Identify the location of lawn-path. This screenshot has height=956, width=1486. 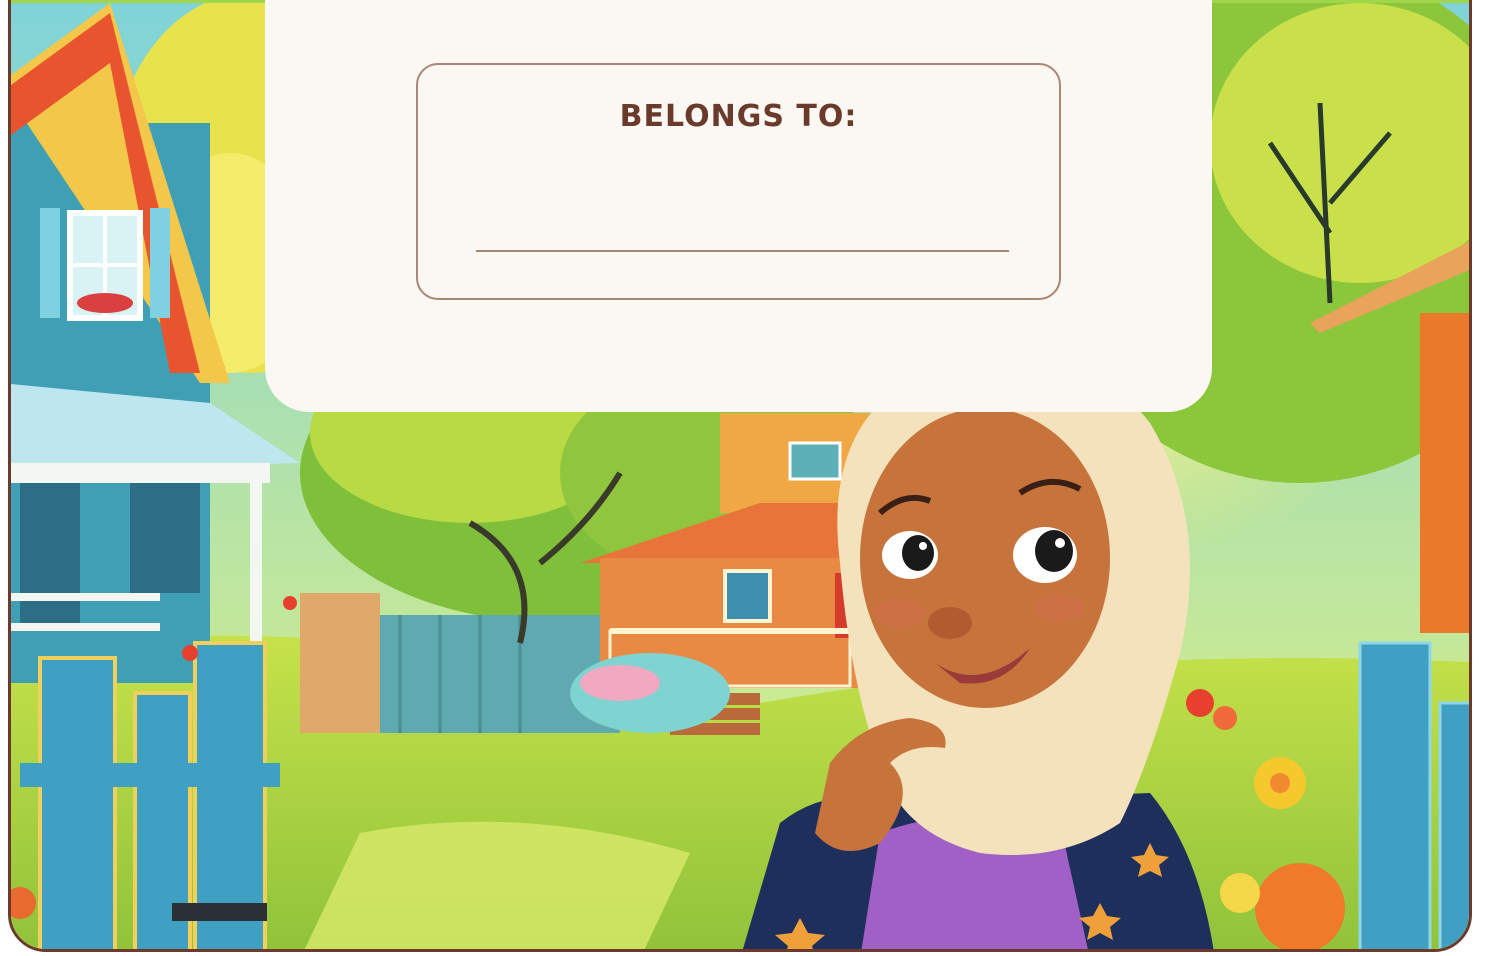
(497, 885).